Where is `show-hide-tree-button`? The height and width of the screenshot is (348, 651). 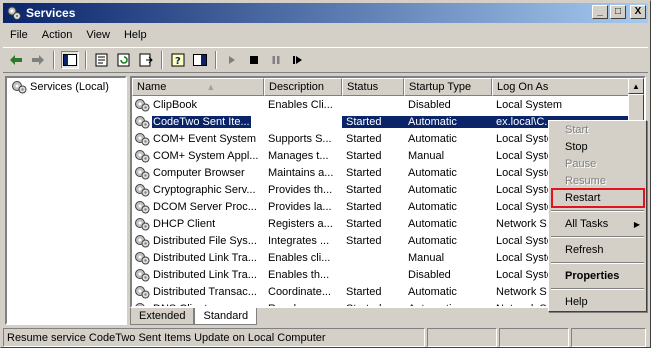 show-hide-tree-button is located at coordinates (70, 60).